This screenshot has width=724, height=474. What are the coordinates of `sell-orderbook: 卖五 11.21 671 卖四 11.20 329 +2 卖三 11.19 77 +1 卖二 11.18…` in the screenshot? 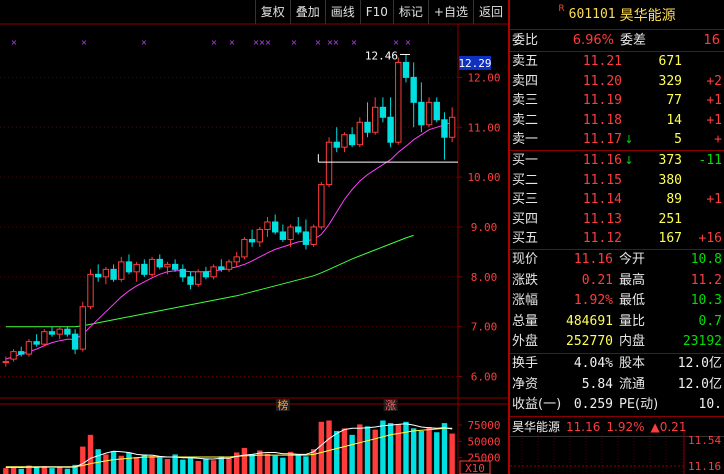 It's located at (617, 101).